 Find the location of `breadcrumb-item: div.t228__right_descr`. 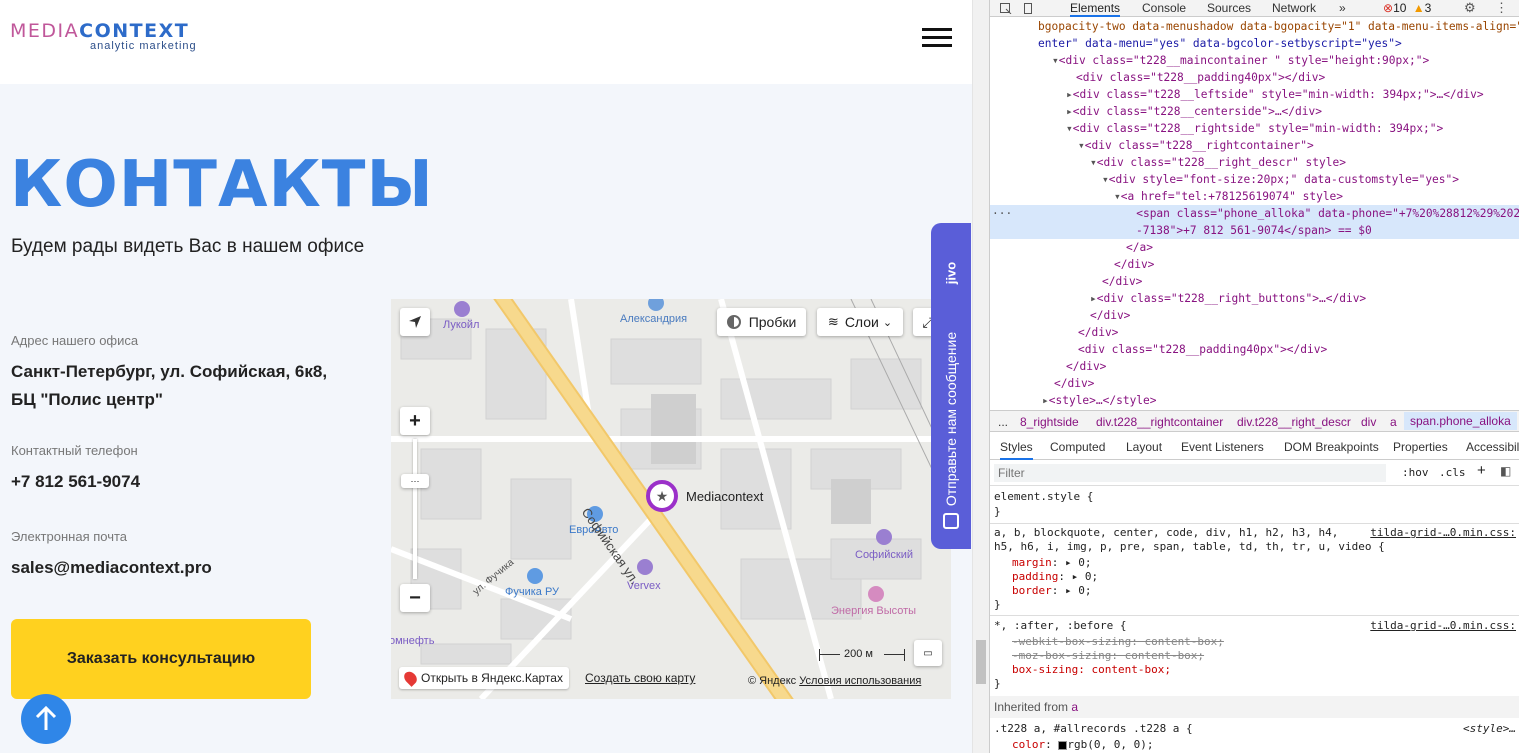

breadcrumb-item: div.t228__right_descr is located at coordinates (1294, 422).